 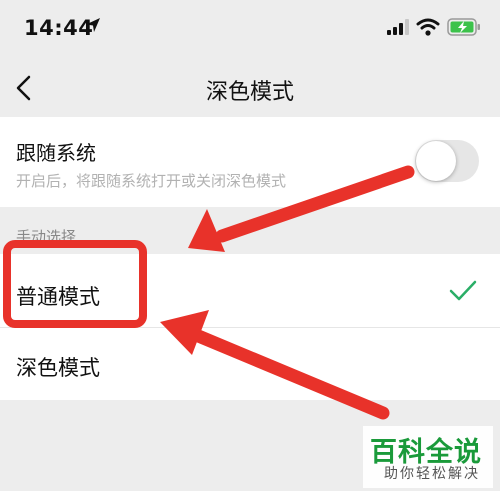 What do you see at coordinates (398, 27) in the screenshot?
I see `cellular-signal-icon` at bounding box center [398, 27].